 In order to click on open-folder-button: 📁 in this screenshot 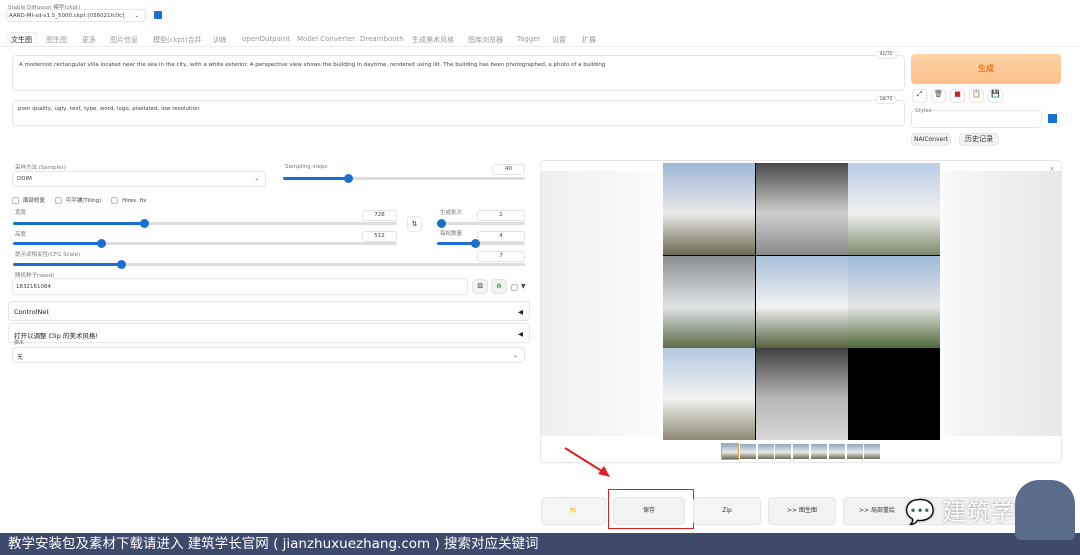, I will do `click(573, 511)`.